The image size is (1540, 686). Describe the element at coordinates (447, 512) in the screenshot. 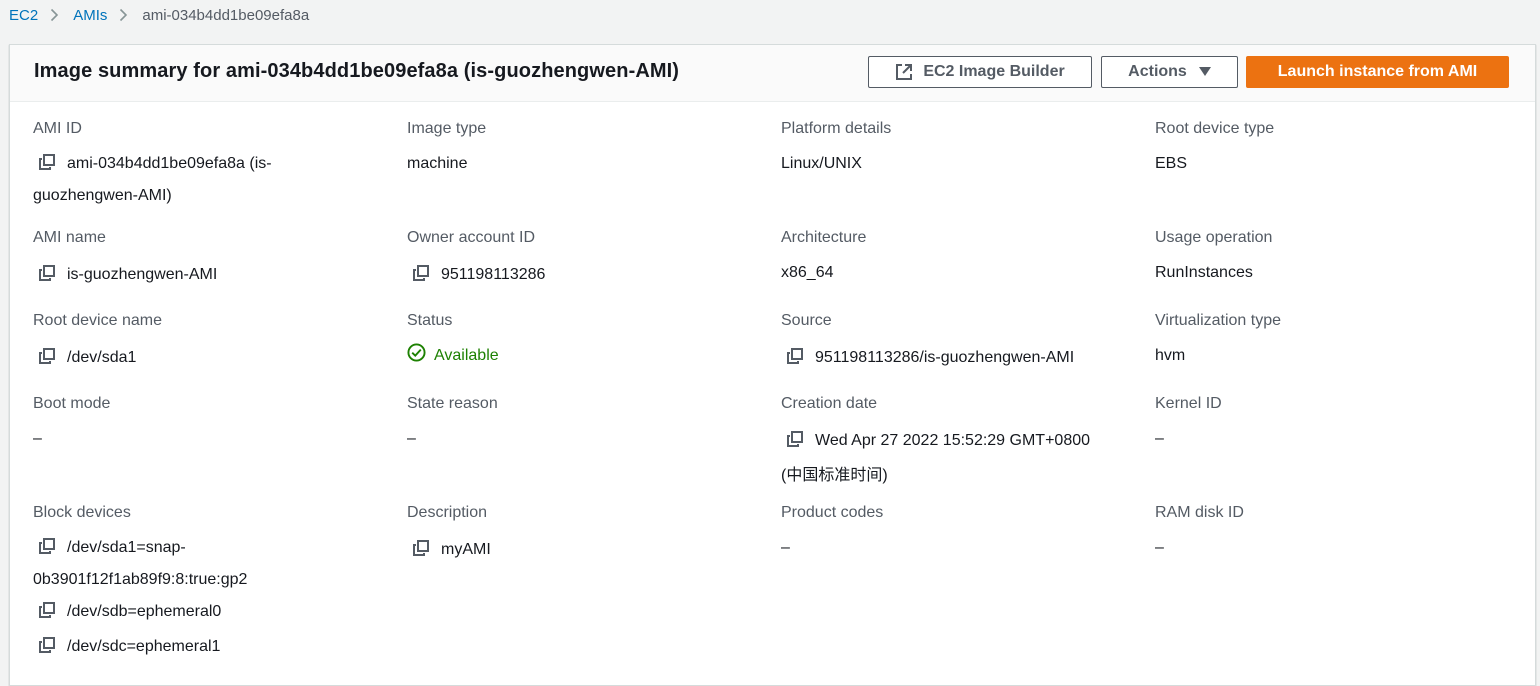

I see `field-label: Description` at that location.